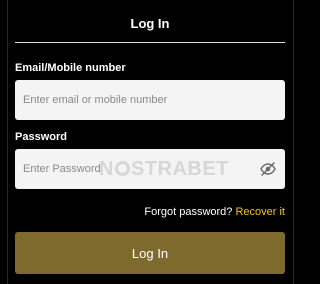 The image size is (320, 284). I want to click on forgot-password-row: Forgot password? Recover it, so click(214, 212).